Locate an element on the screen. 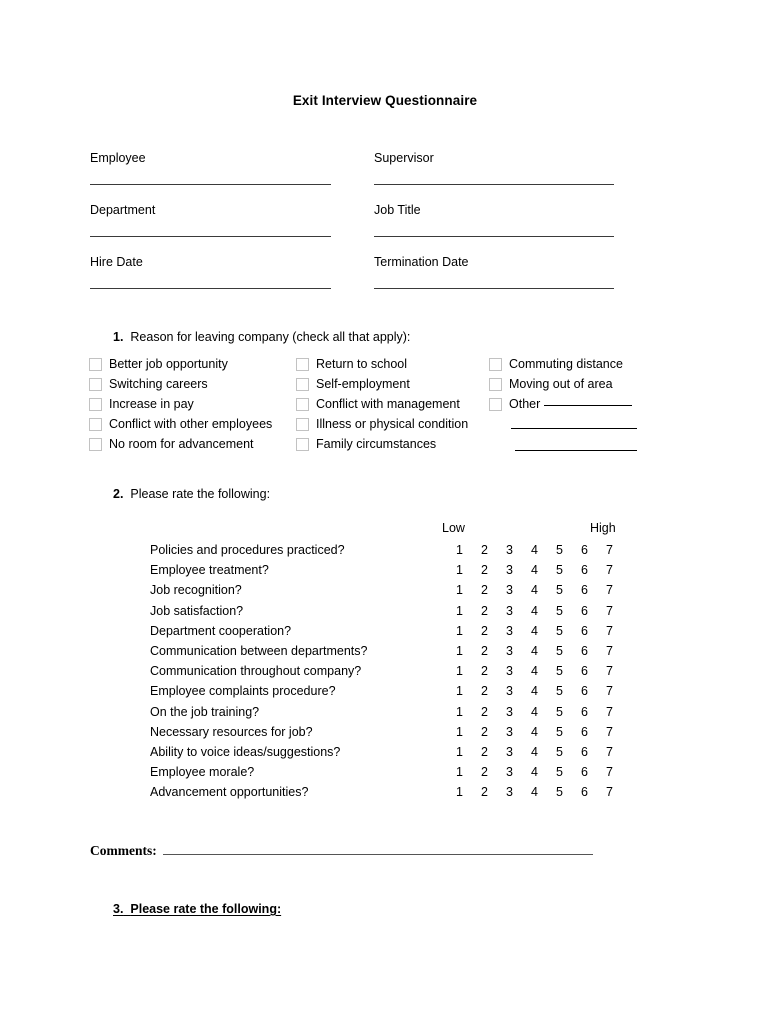 The width and height of the screenshot is (770, 1024). checkbox-row: Return to school is located at coordinates (382, 366).